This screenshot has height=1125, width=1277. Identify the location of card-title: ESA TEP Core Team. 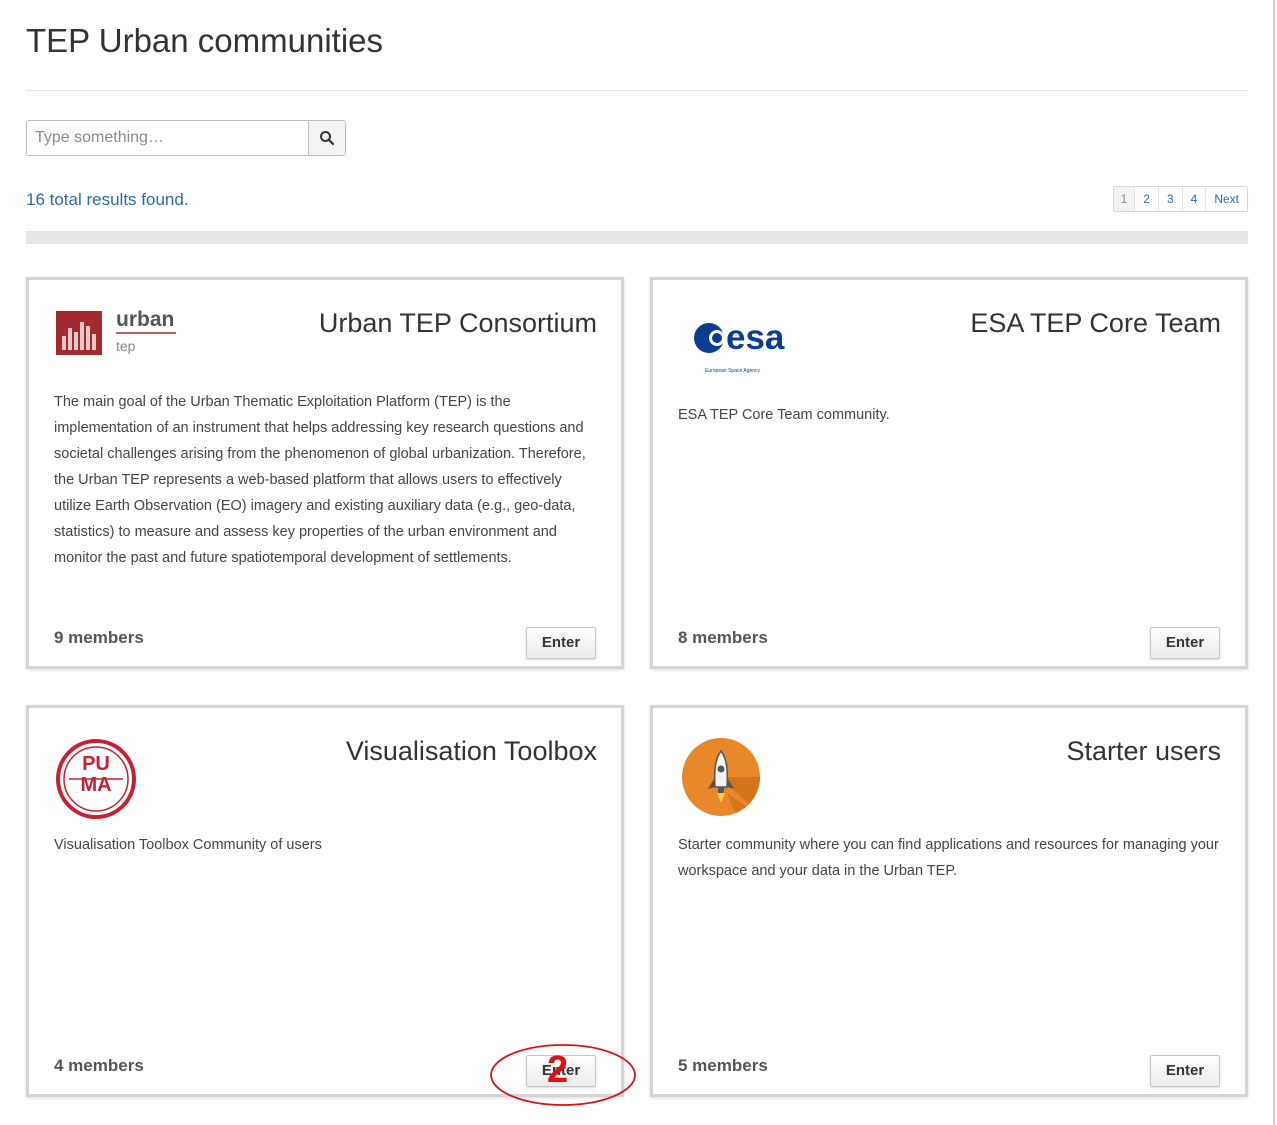
(1095, 323).